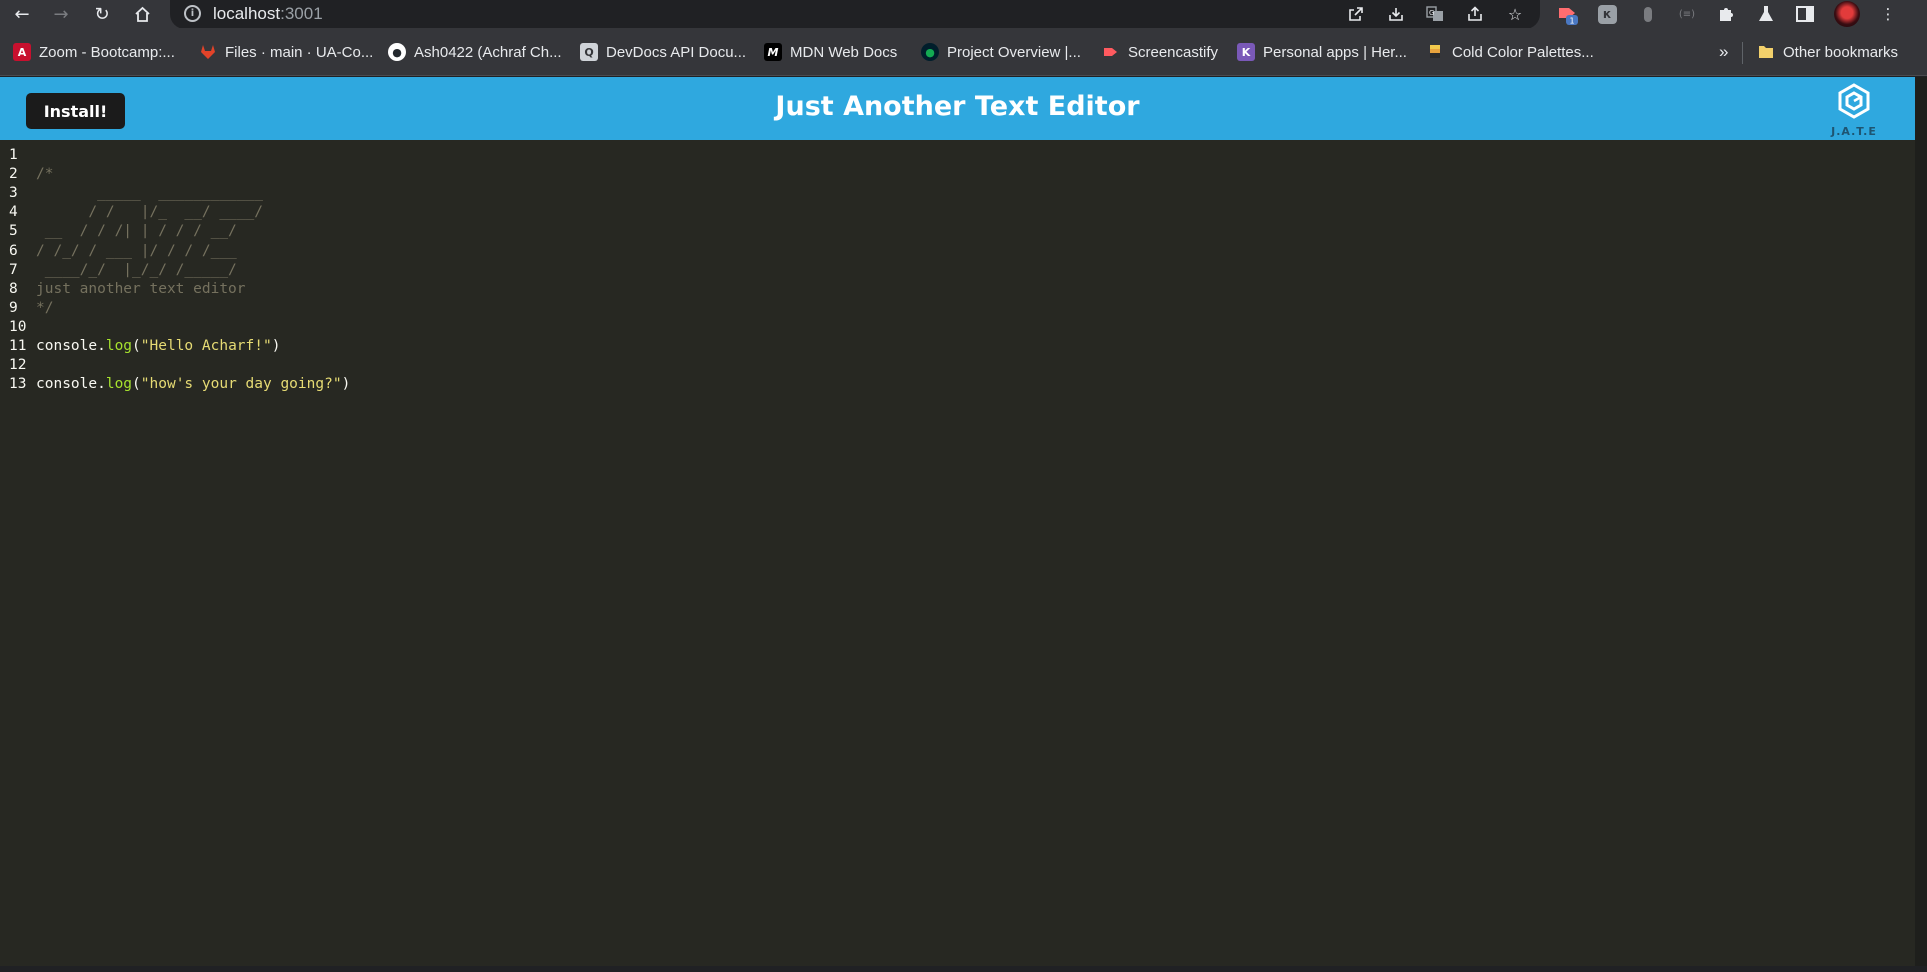 This screenshot has width=1927, height=972. Describe the element at coordinates (1921, 524) in the screenshot. I see `editor-scrollbar` at that location.